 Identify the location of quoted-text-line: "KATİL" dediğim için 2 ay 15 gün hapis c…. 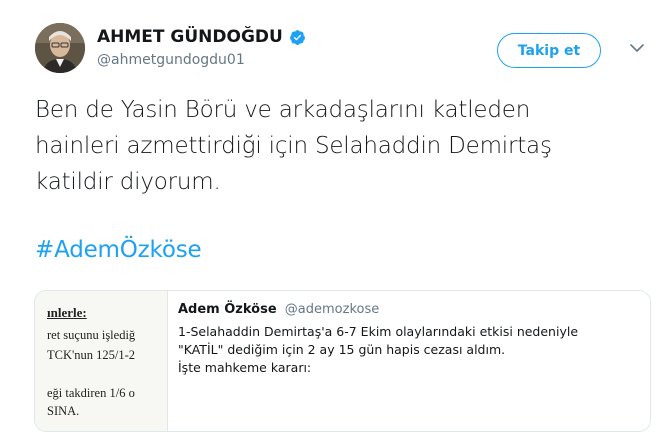
(342, 349).